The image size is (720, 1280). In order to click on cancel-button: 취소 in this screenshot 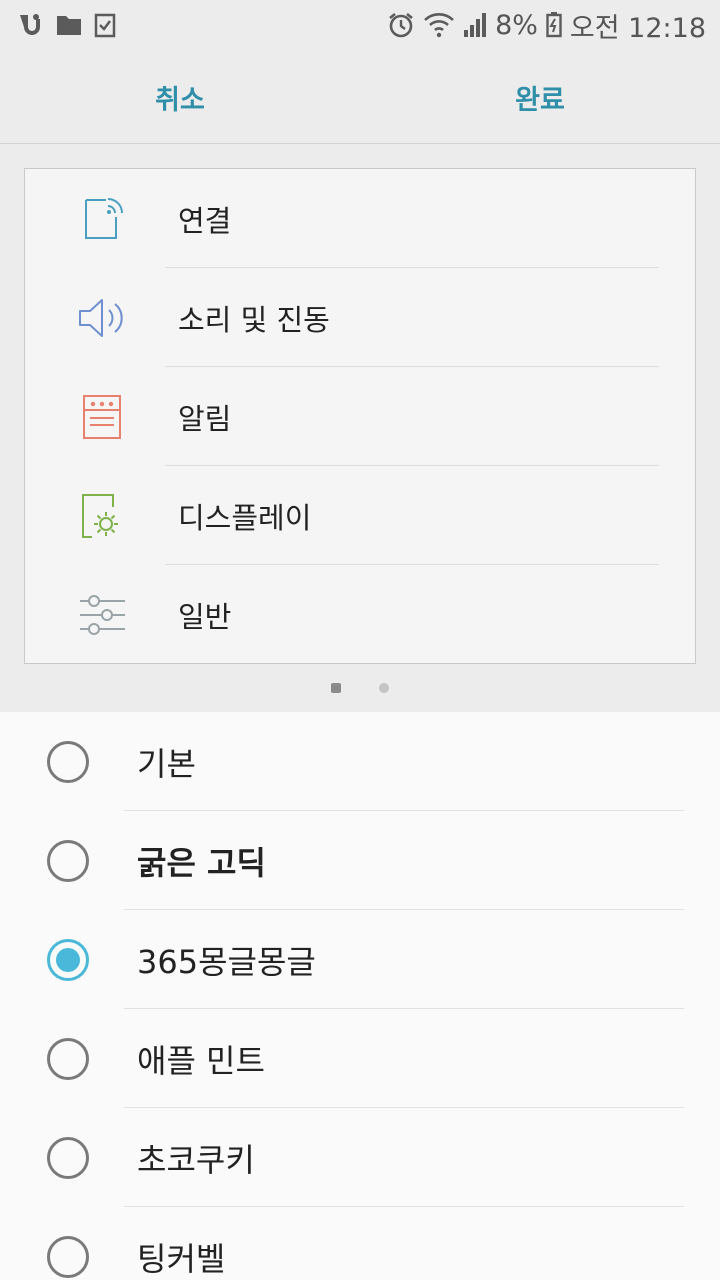, I will do `click(180, 97)`.